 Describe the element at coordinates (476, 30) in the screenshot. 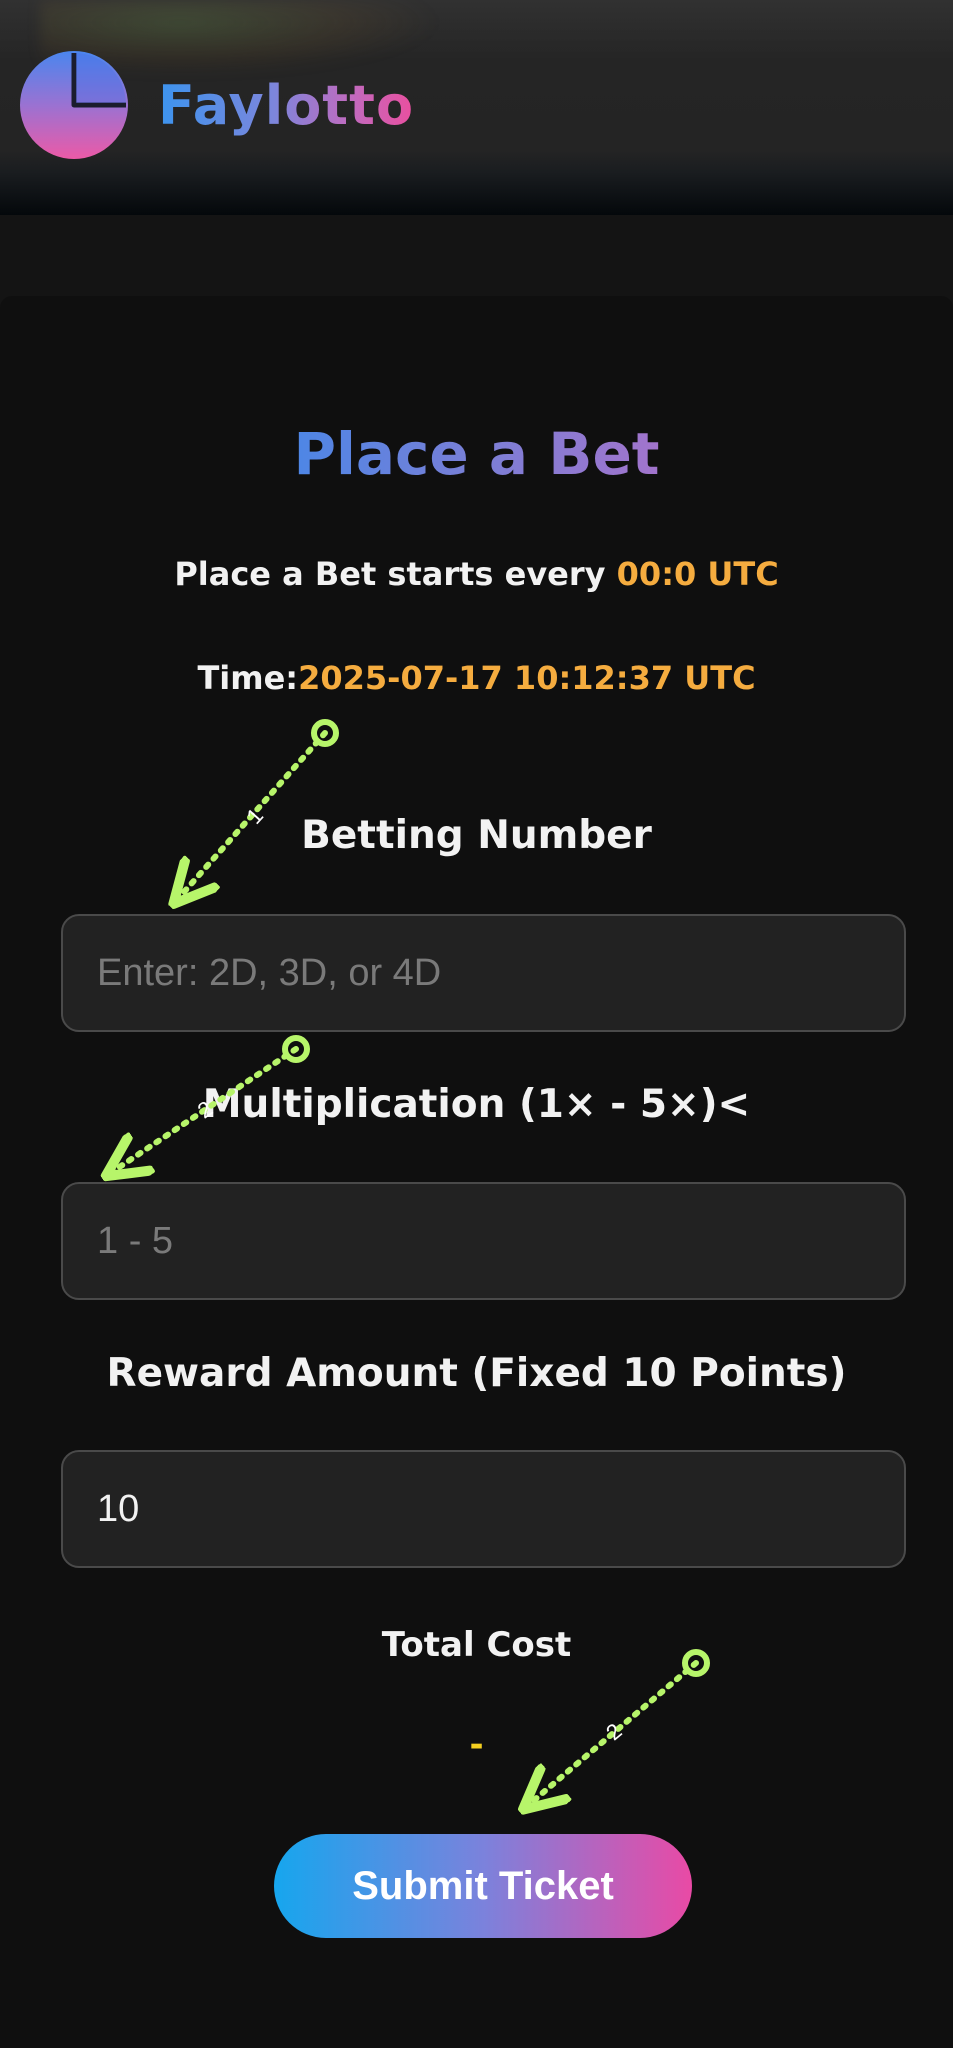

I see `header-fade` at that location.